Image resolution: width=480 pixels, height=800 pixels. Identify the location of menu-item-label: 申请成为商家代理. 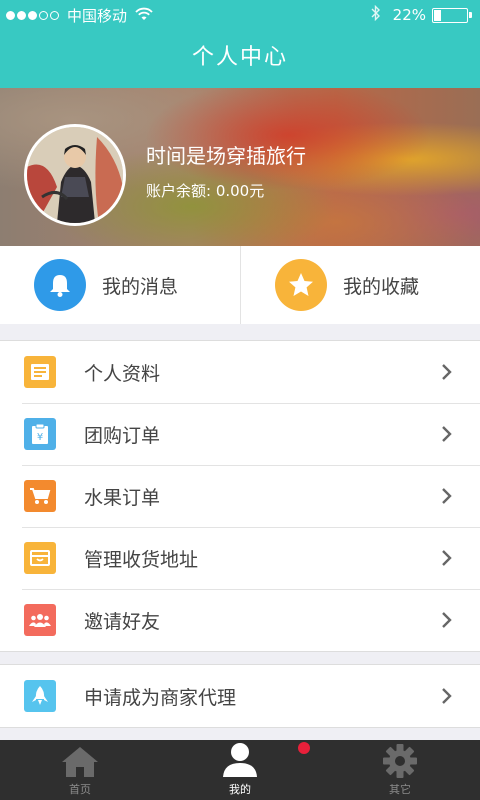
(160, 697).